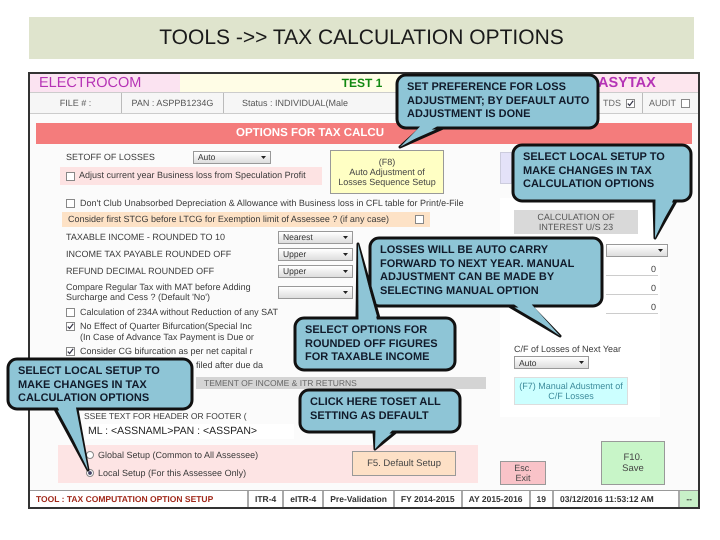 The image size is (720, 540). I want to click on status-item: --, so click(688, 499).